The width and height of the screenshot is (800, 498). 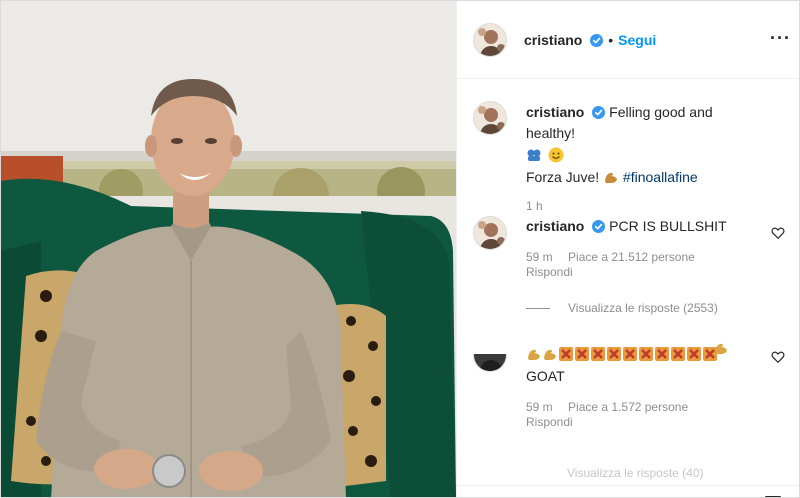 I want to click on comment-text: PCR IS BULLSHIT, so click(x=668, y=226).